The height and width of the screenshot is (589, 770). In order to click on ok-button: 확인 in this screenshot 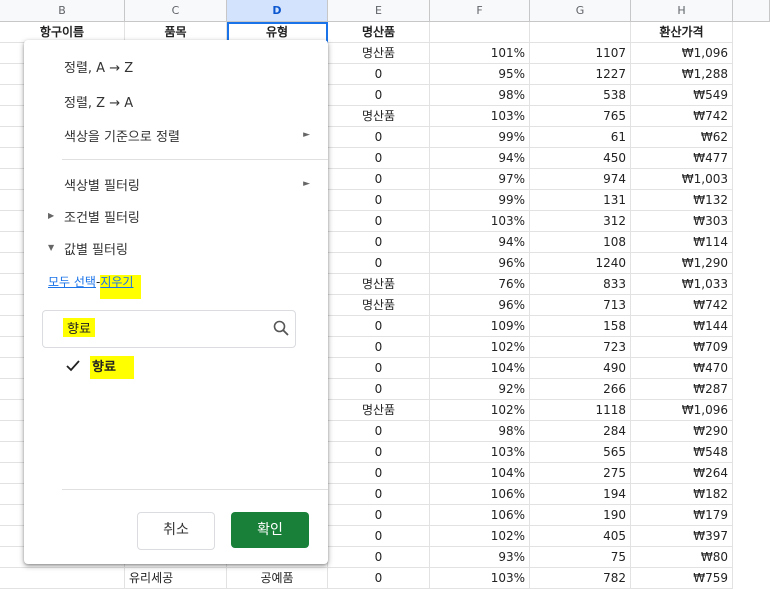, I will do `click(270, 530)`.